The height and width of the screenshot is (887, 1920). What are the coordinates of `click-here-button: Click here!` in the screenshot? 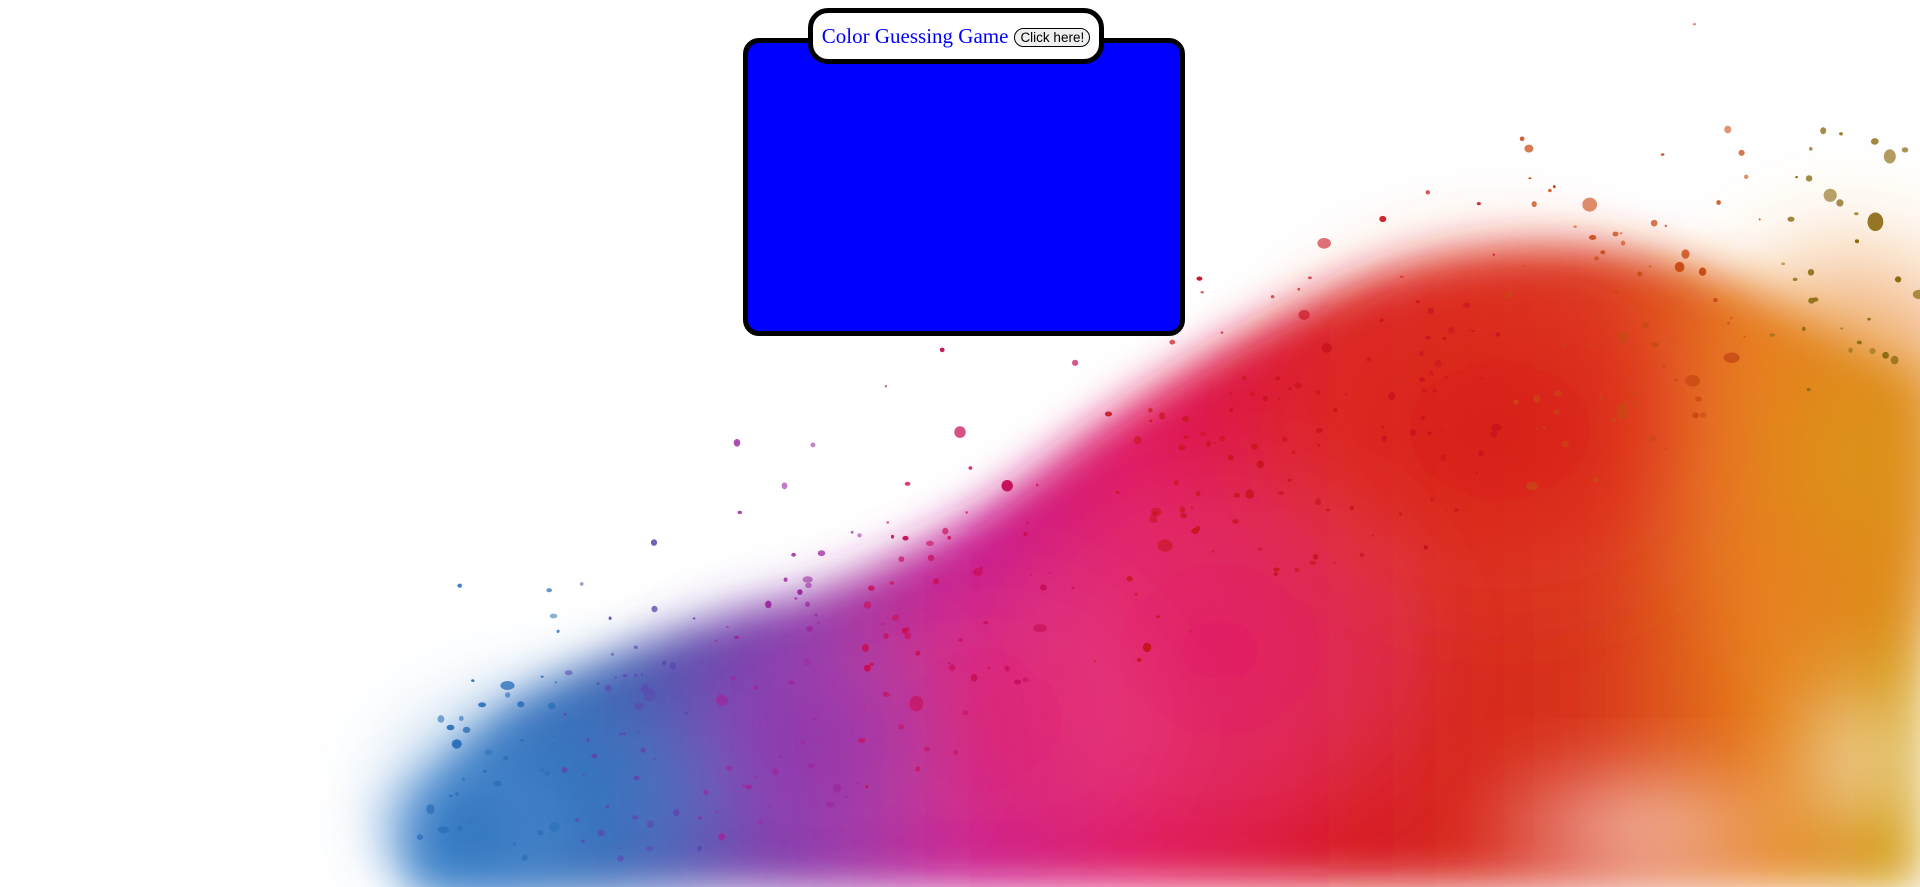 It's located at (1052, 37).